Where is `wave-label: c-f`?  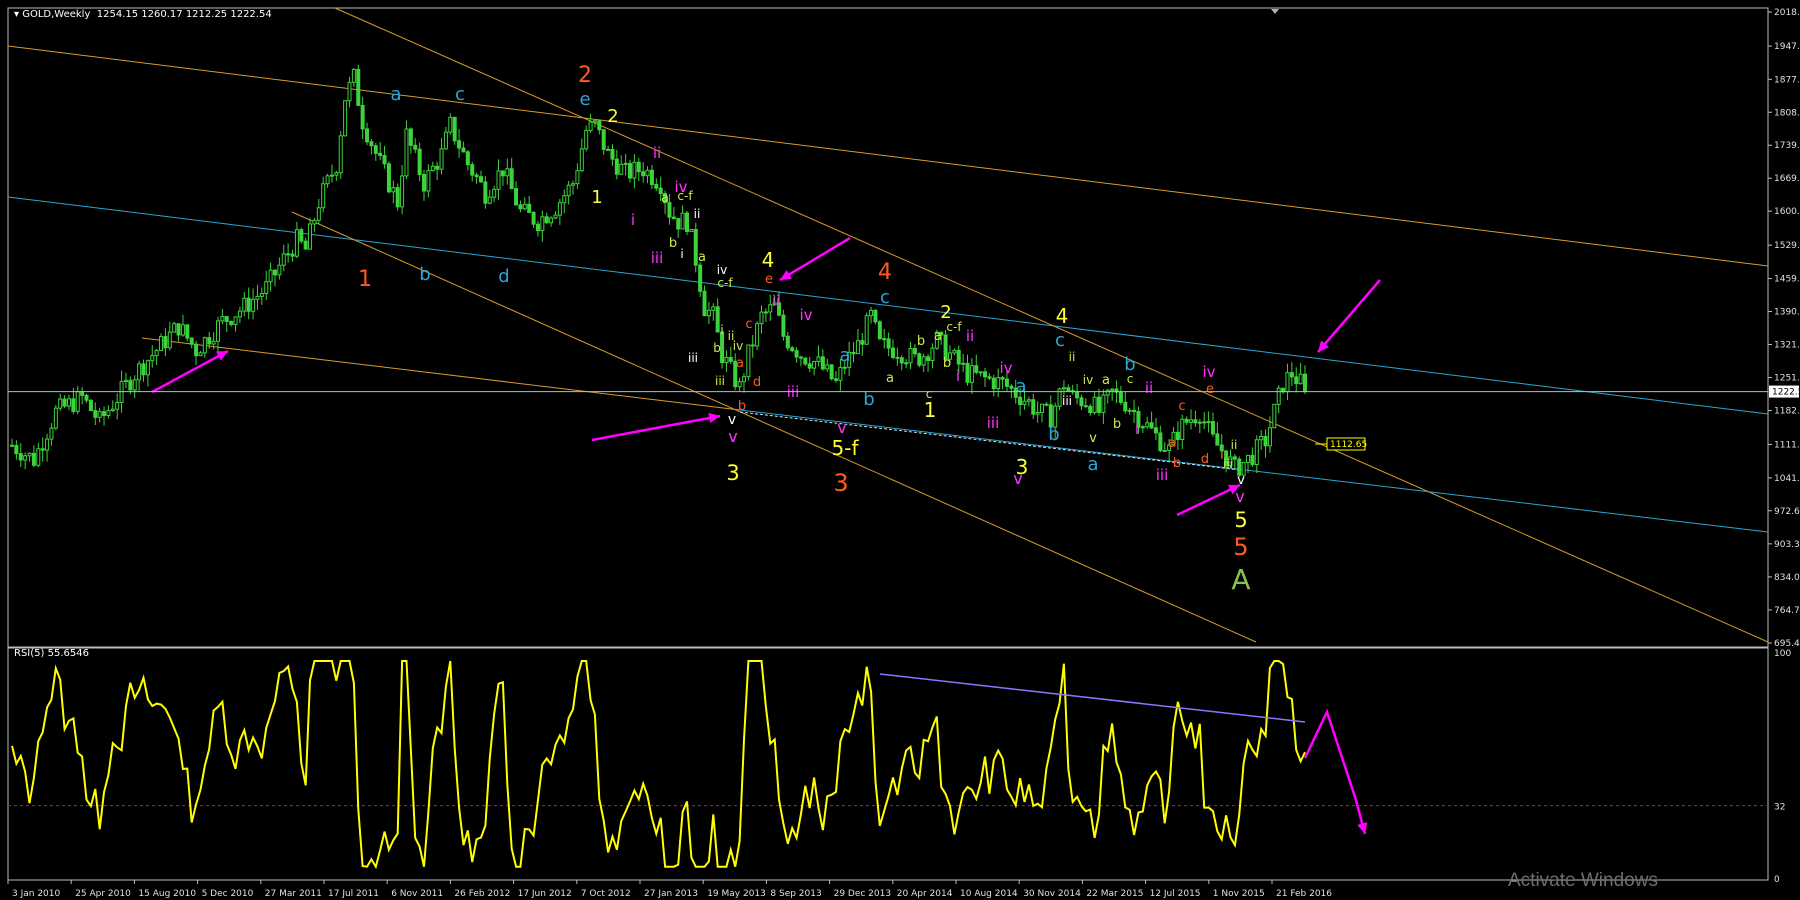 wave-label: c-f is located at coordinates (954, 327).